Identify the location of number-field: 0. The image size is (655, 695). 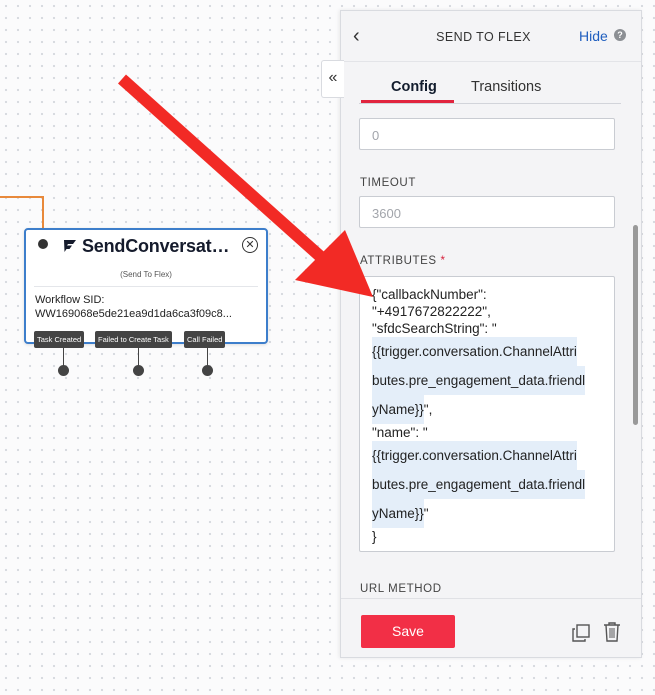
(487, 134).